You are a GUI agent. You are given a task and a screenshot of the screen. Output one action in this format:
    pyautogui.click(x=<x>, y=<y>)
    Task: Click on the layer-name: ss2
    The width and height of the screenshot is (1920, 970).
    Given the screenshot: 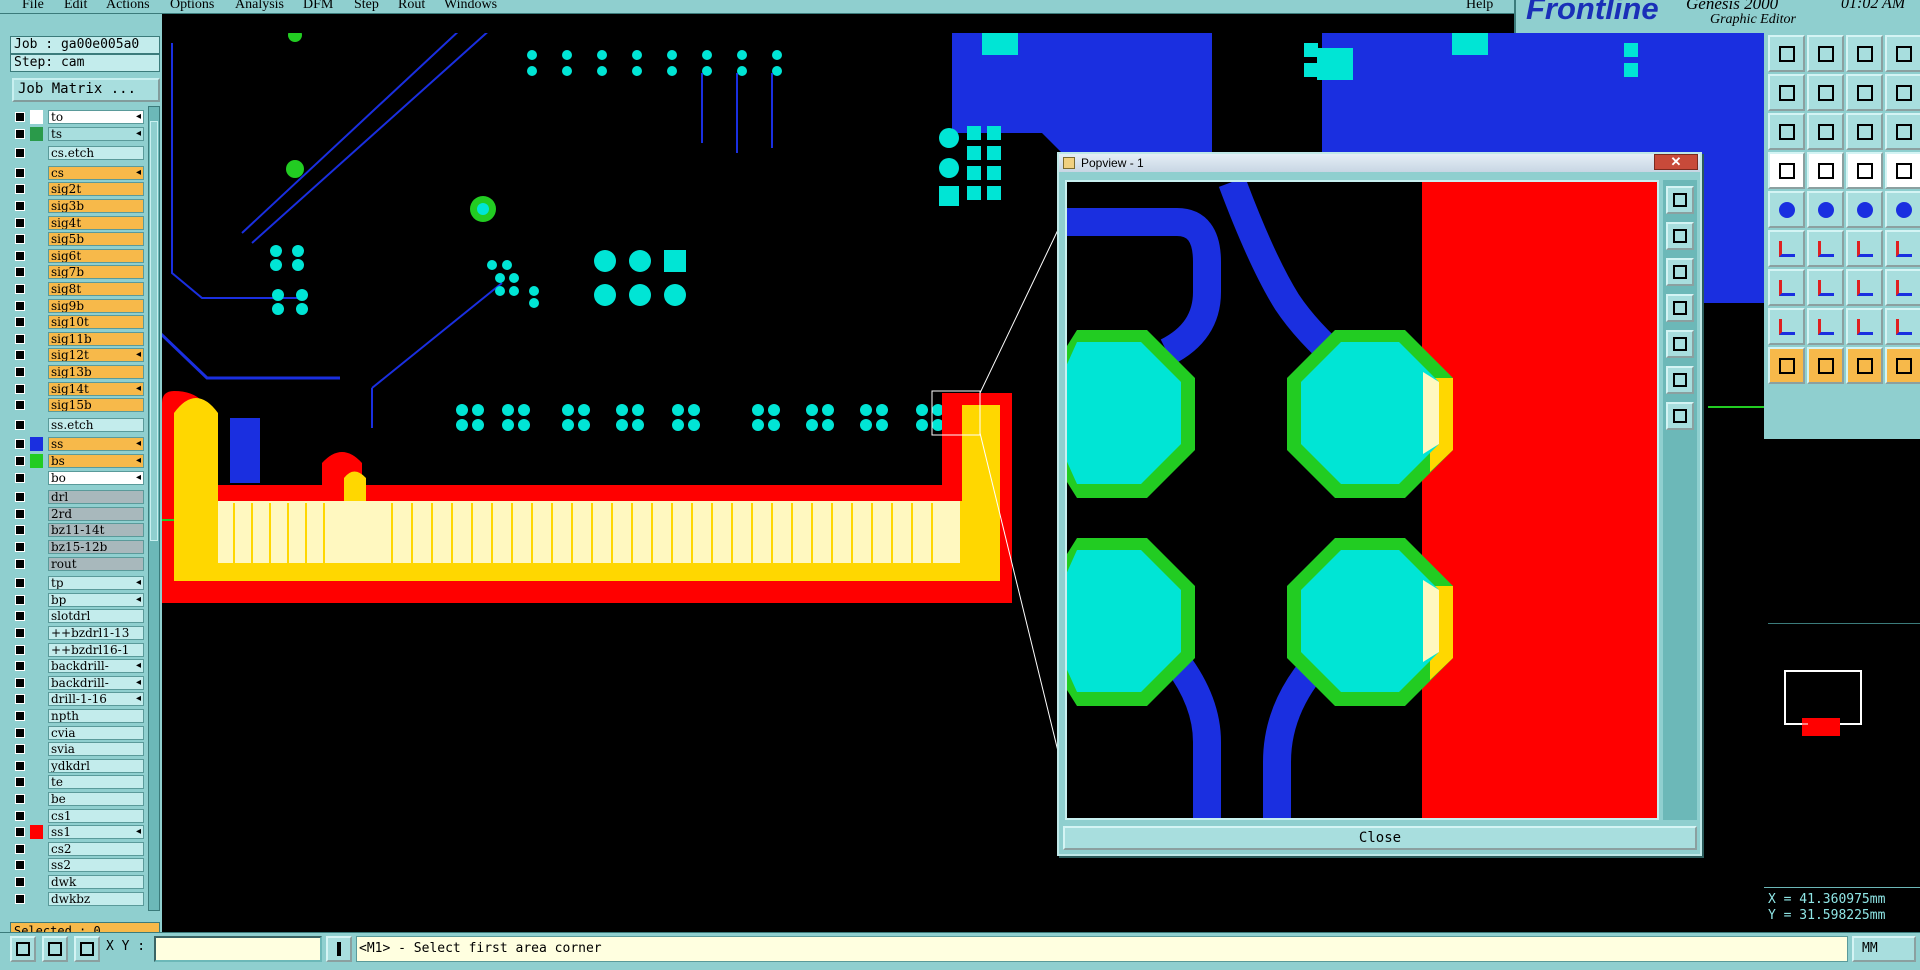 What is the action you would take?
    pyautogui.click(x=96, y=865)
    